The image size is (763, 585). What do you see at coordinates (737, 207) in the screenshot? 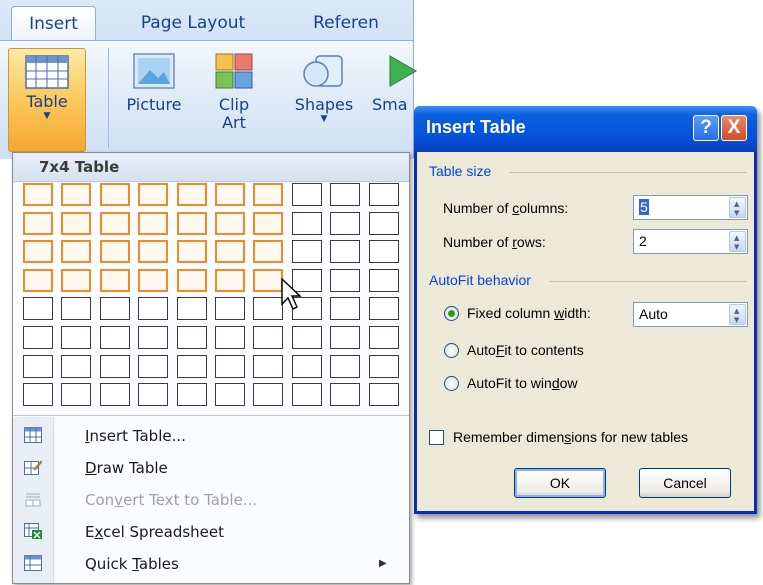
I see `columns-spin-buttons: ▲ ▼` at bounding box center [737, 207].